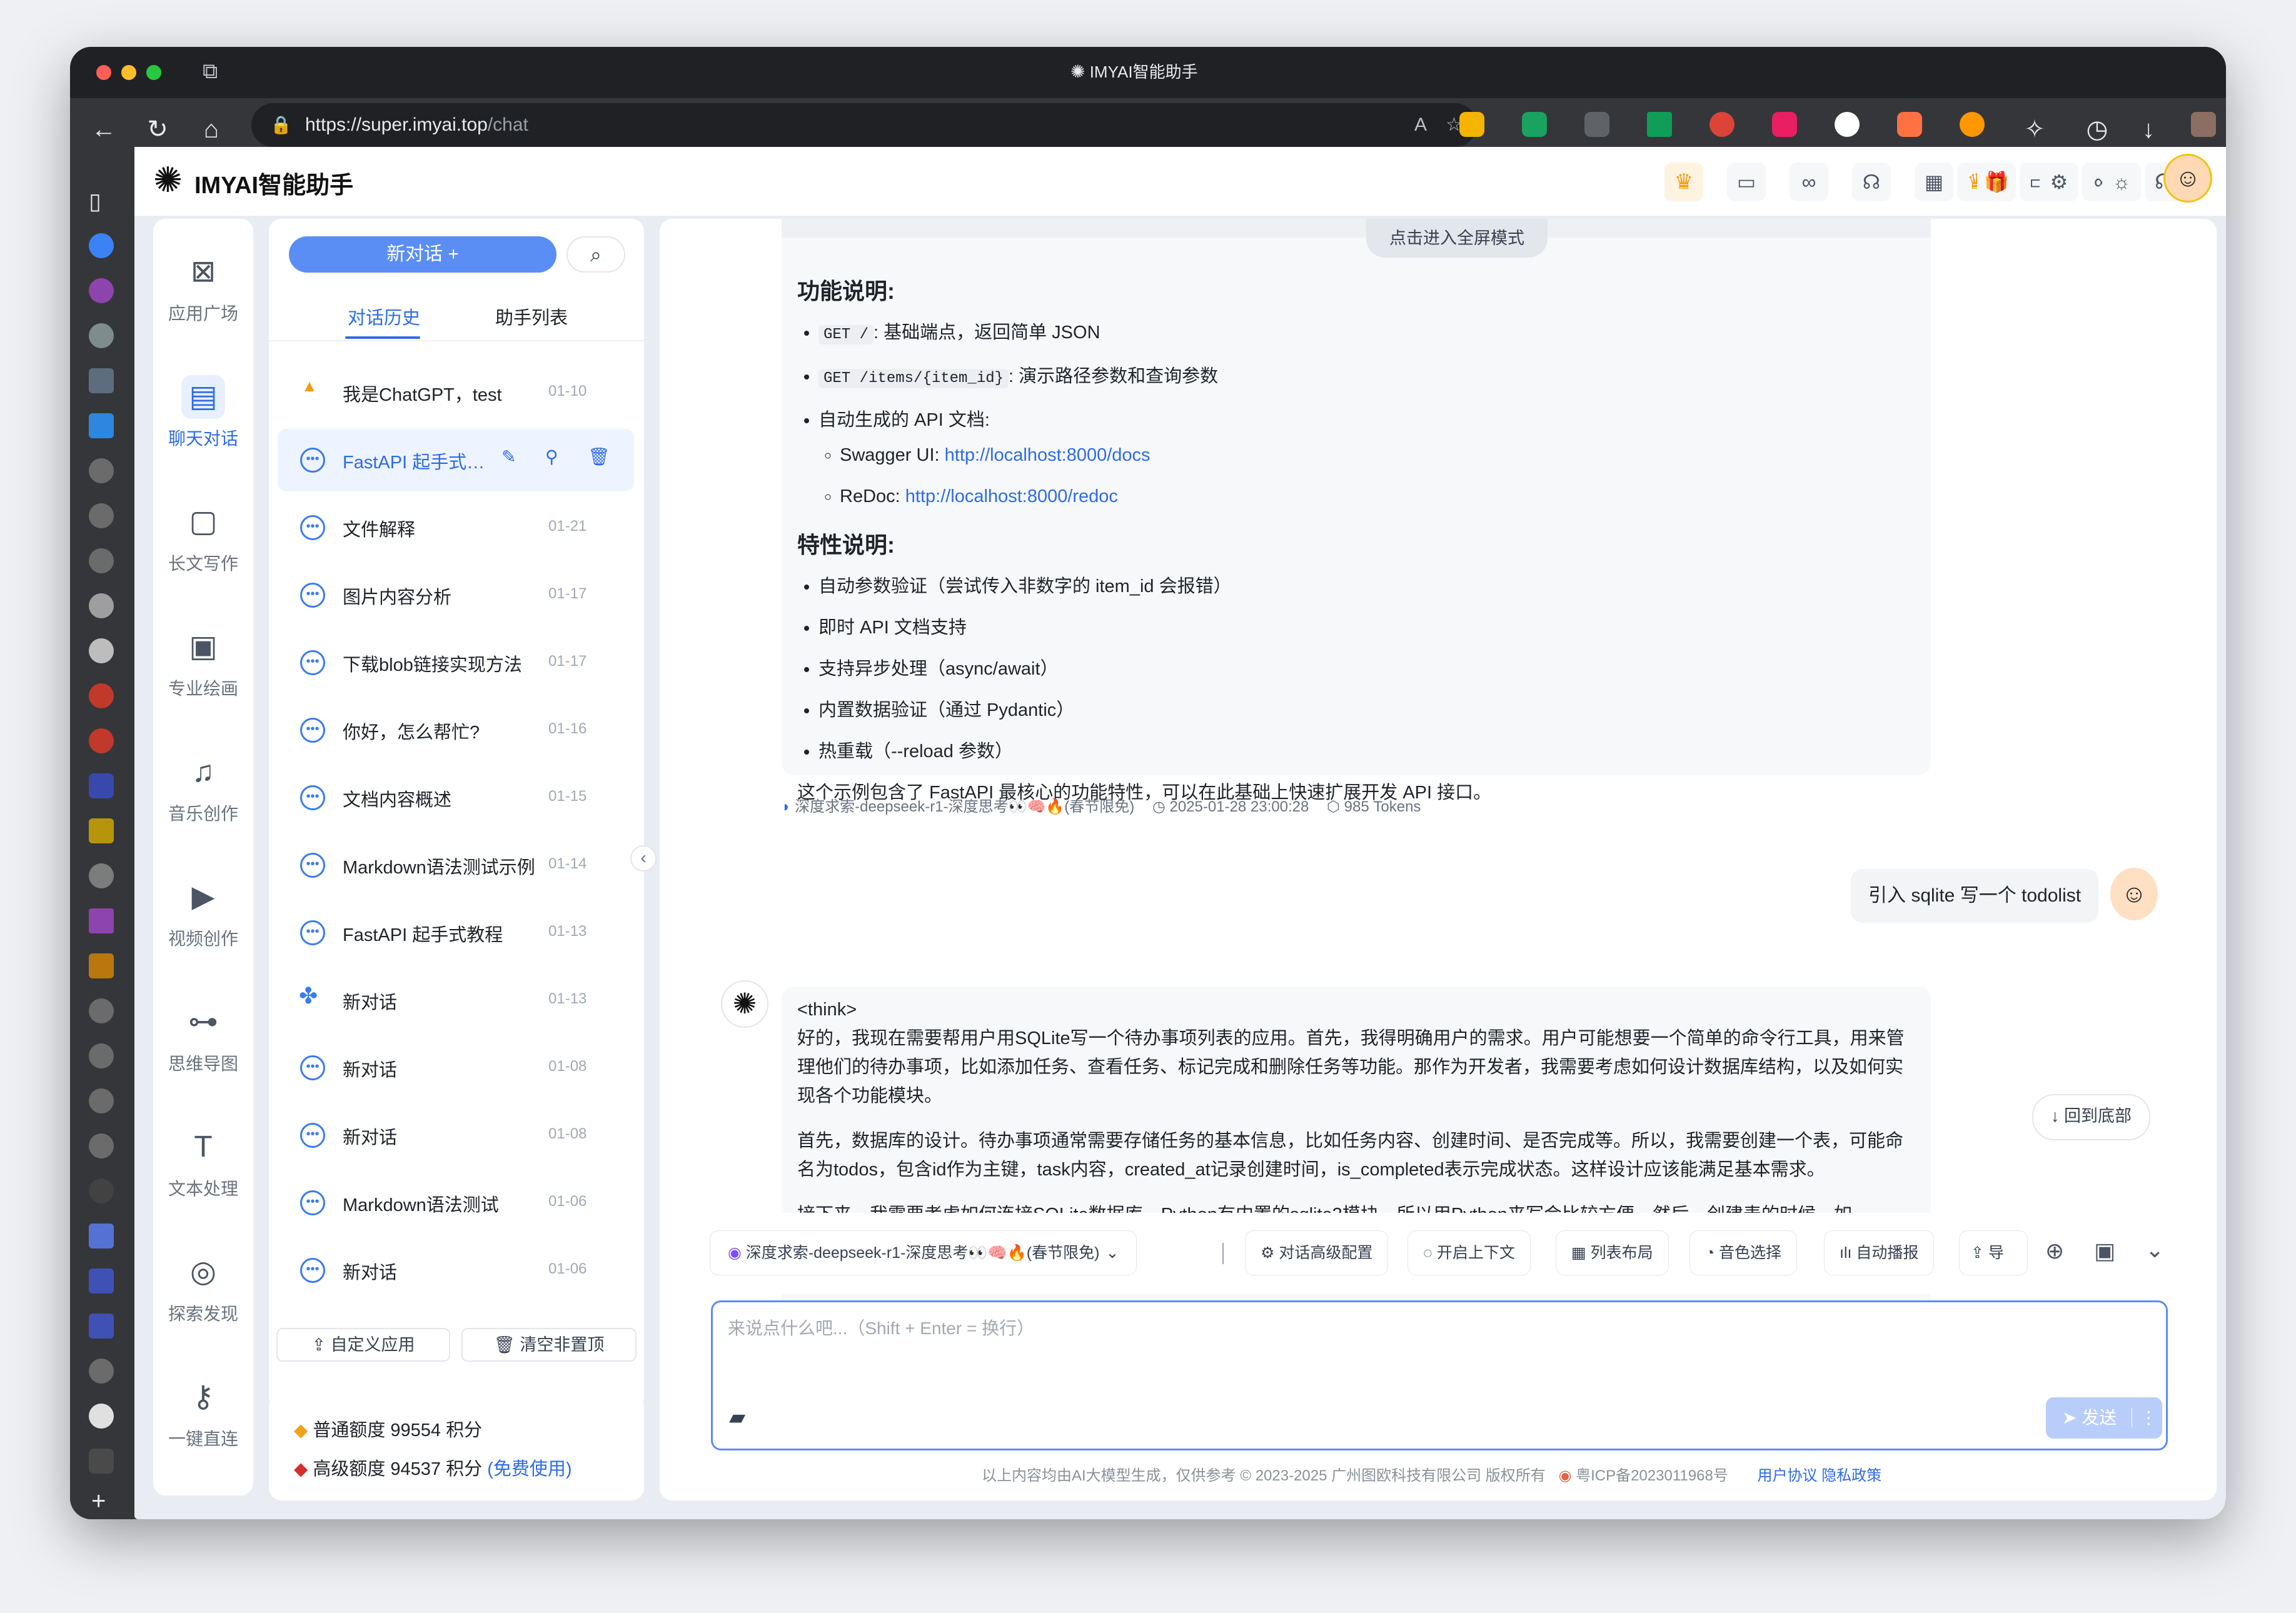 The height and width of the screenshot is (1613, 2296). I want to click on list-layout-button: ▦ 列表布局, so click(1612, 1253).